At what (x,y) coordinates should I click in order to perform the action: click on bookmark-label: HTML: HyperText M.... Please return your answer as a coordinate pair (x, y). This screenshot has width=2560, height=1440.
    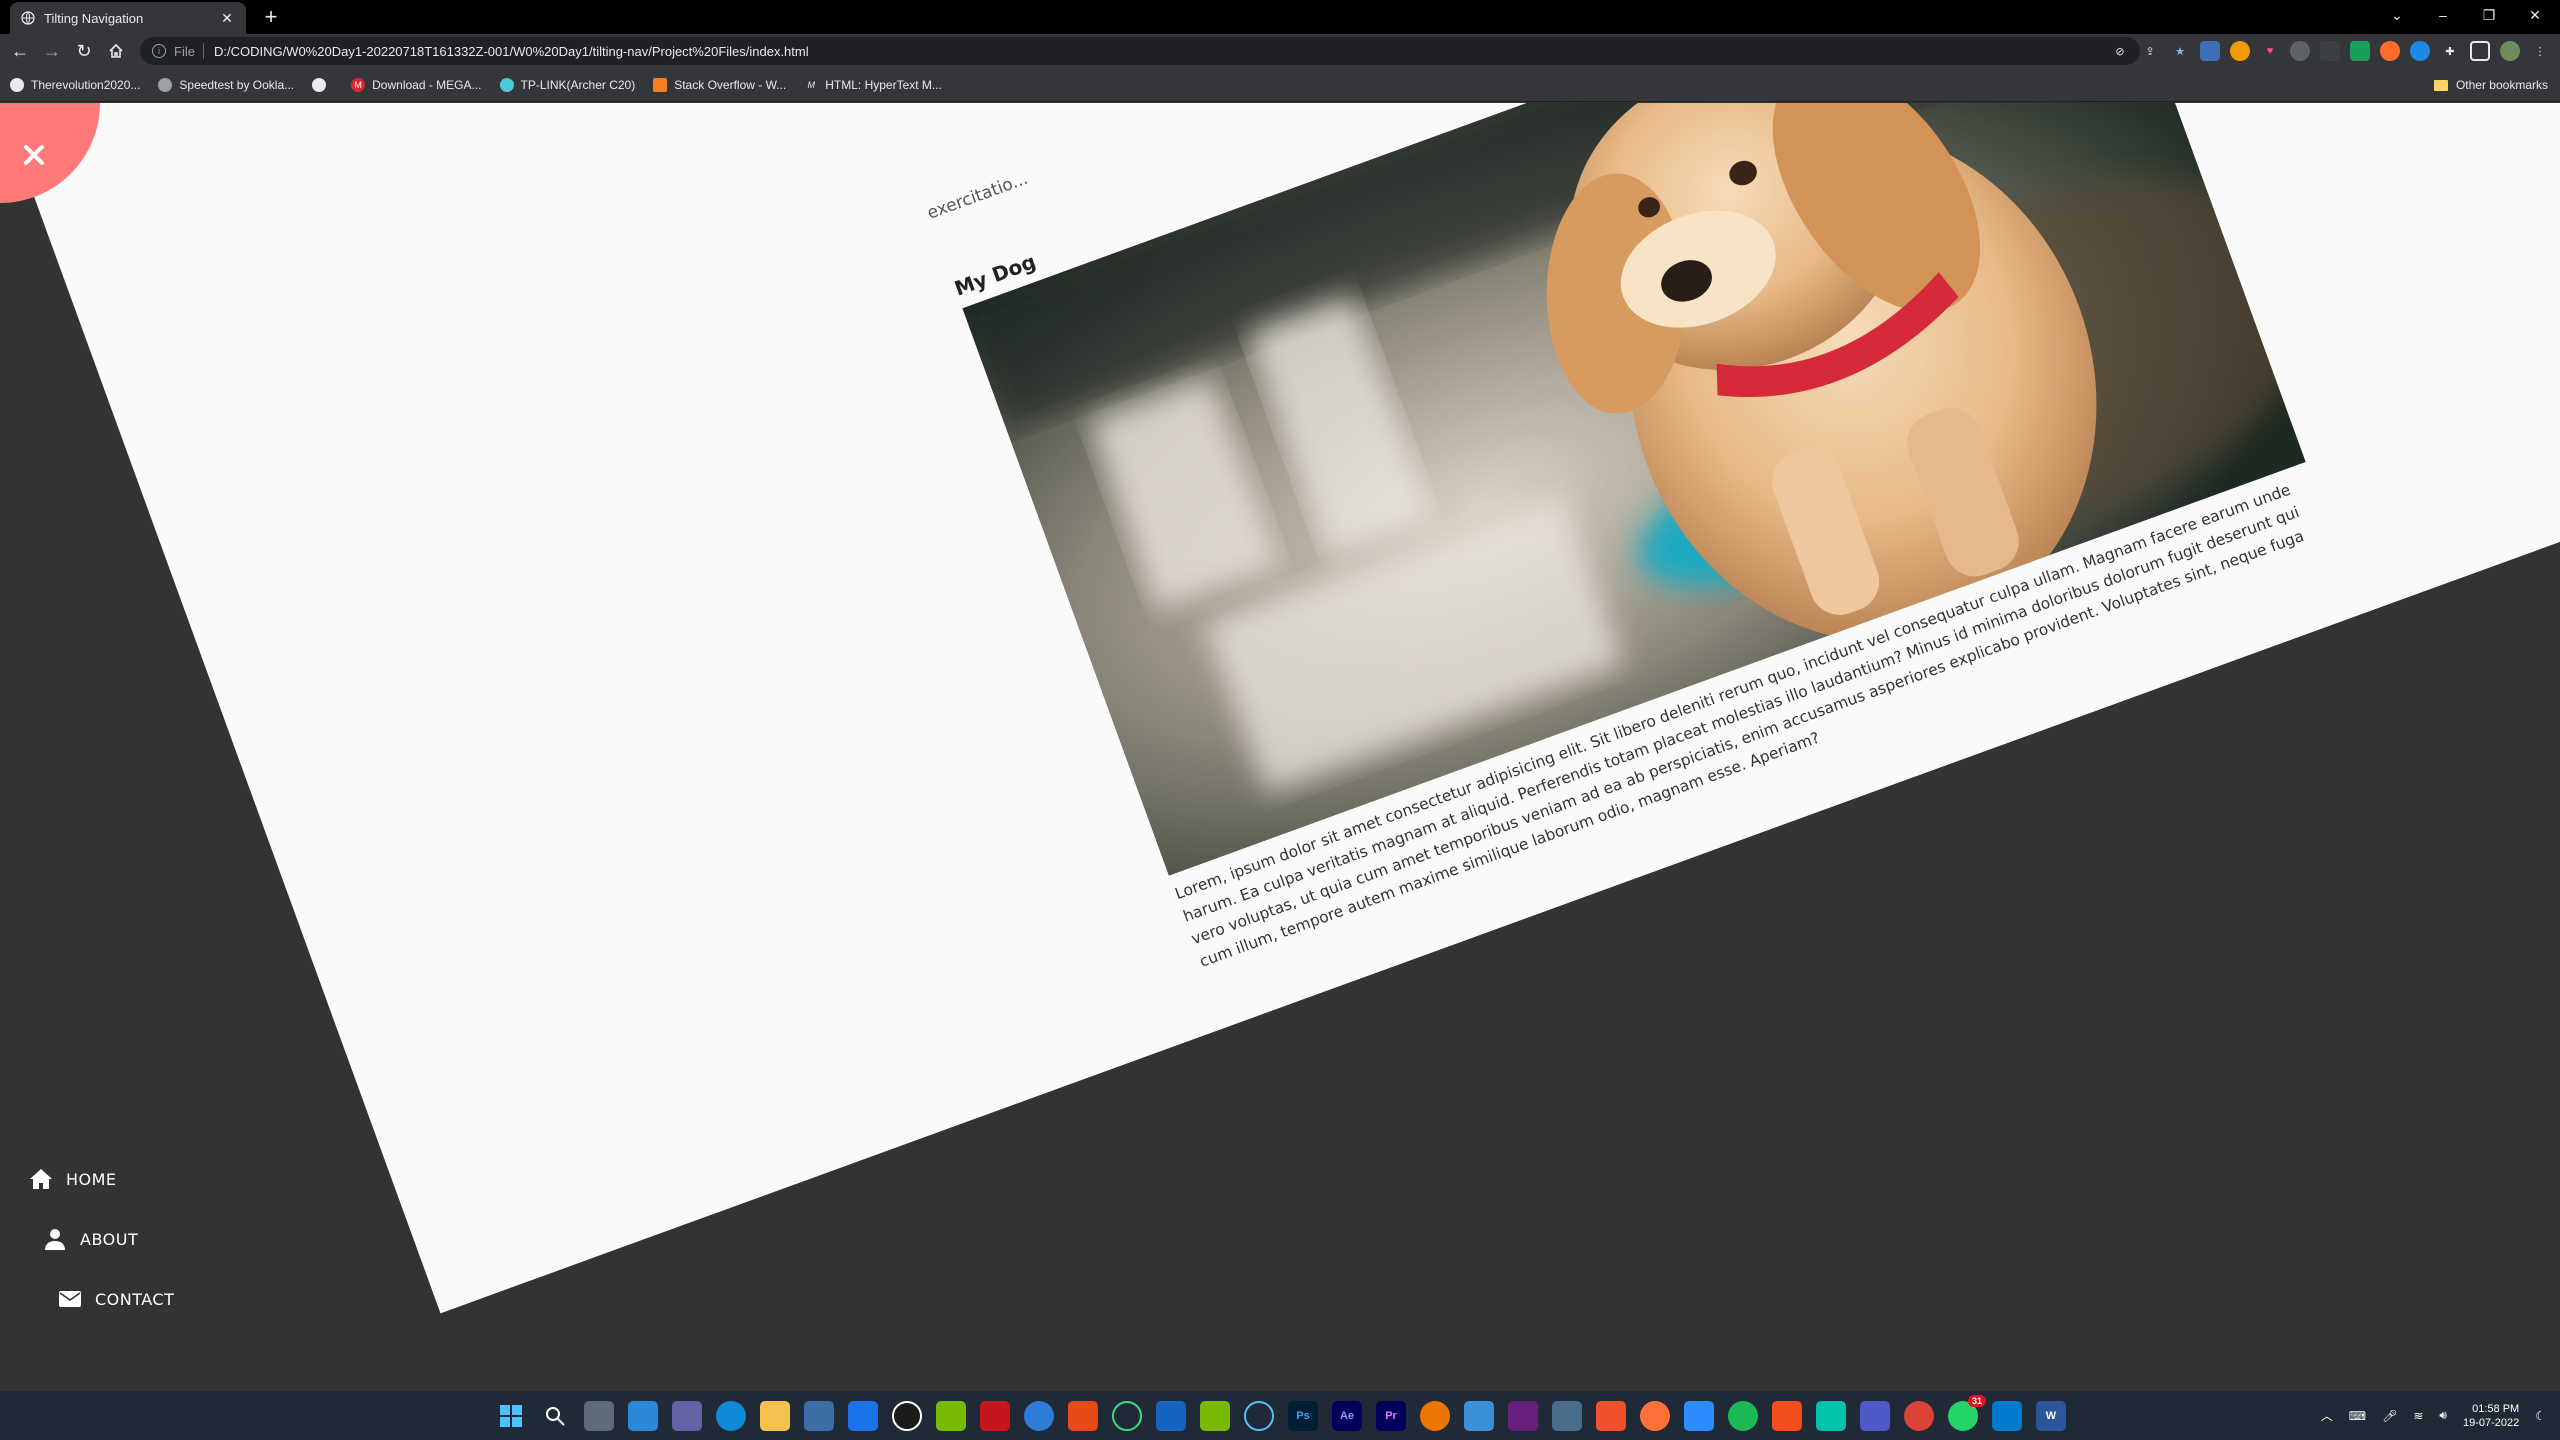
    Looking at the image, I should click on (883, 84).